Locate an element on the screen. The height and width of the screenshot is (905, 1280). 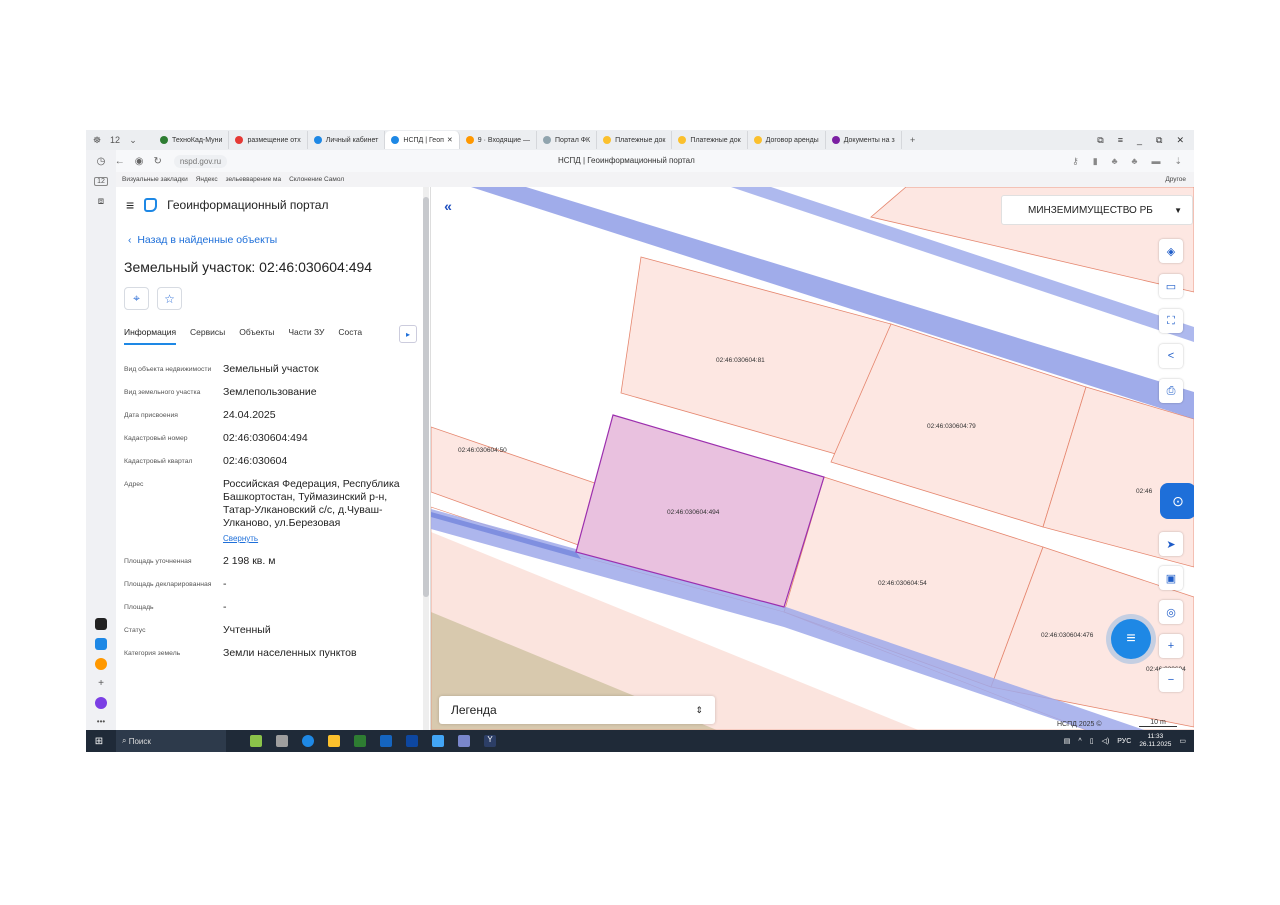
tab-label: Платежные док is located at coordinates (640, 140).